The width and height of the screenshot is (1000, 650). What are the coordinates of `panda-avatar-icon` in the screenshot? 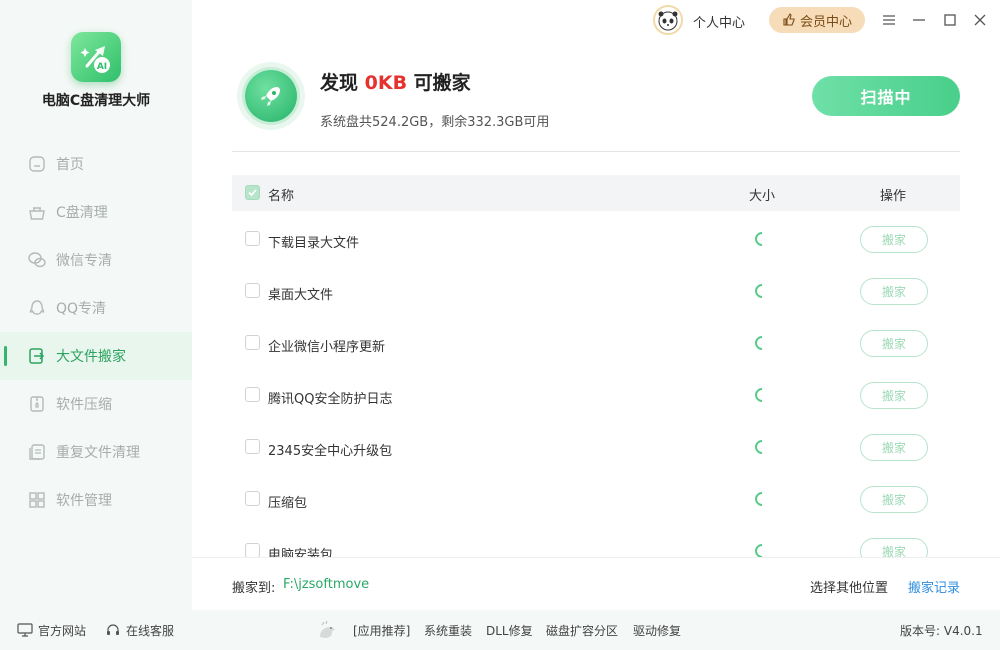 It's located at (668, 21).